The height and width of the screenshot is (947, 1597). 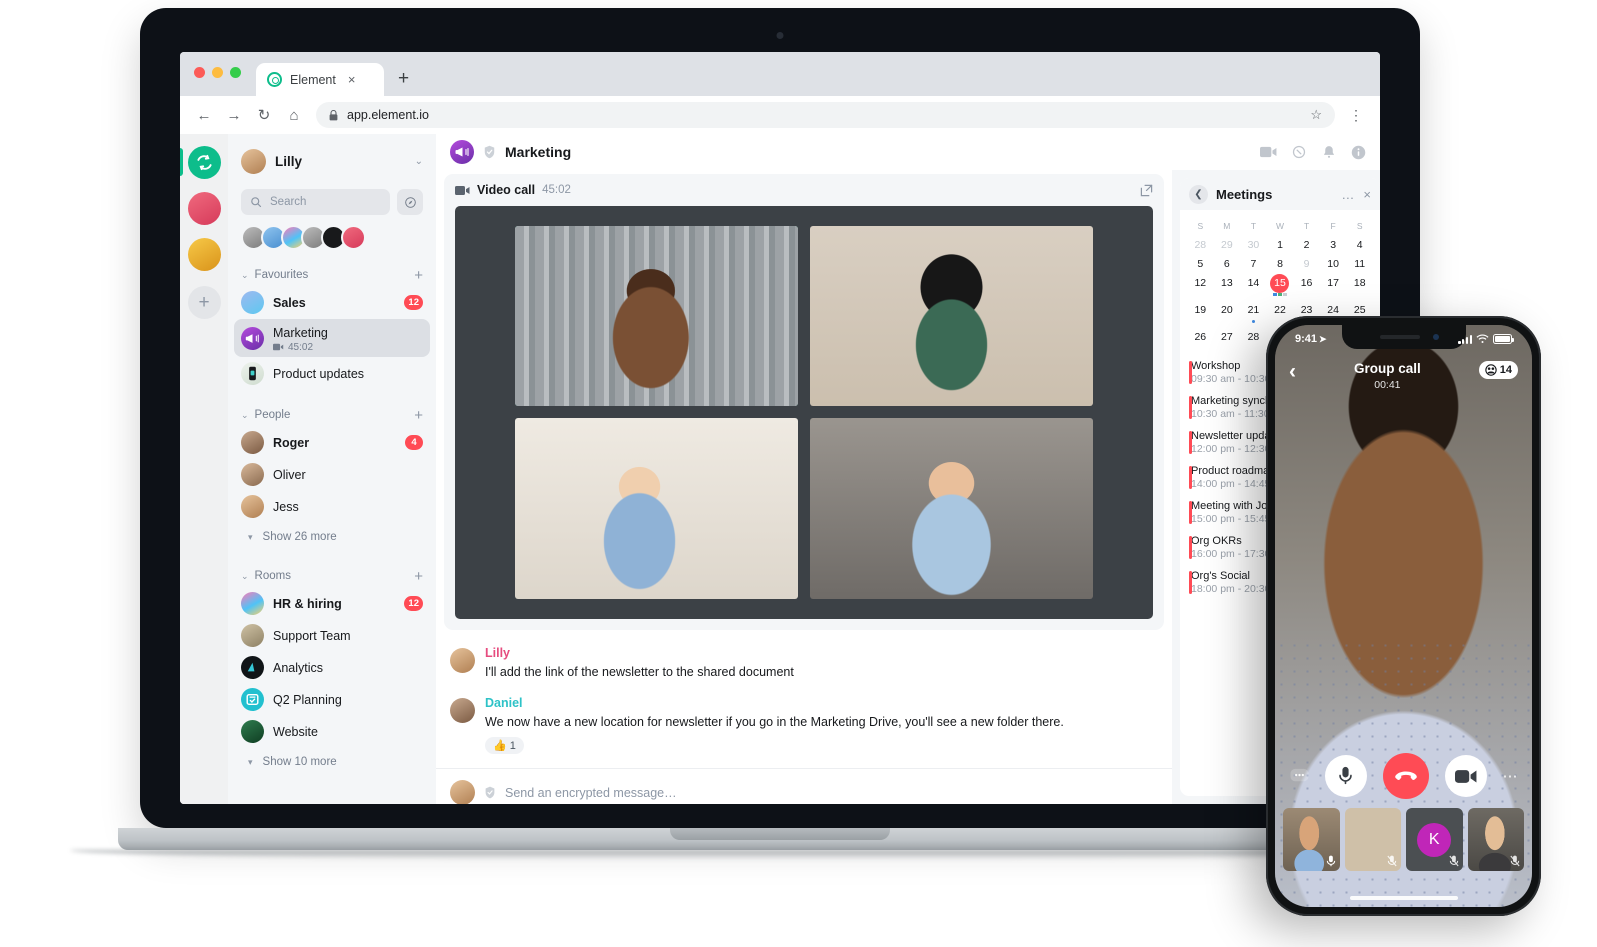 What do you see at coordinates (332, 338) in the screenshot?
I see `sidebar-item-marketing: Marketing 45:02` at bounding box center [332, 338].